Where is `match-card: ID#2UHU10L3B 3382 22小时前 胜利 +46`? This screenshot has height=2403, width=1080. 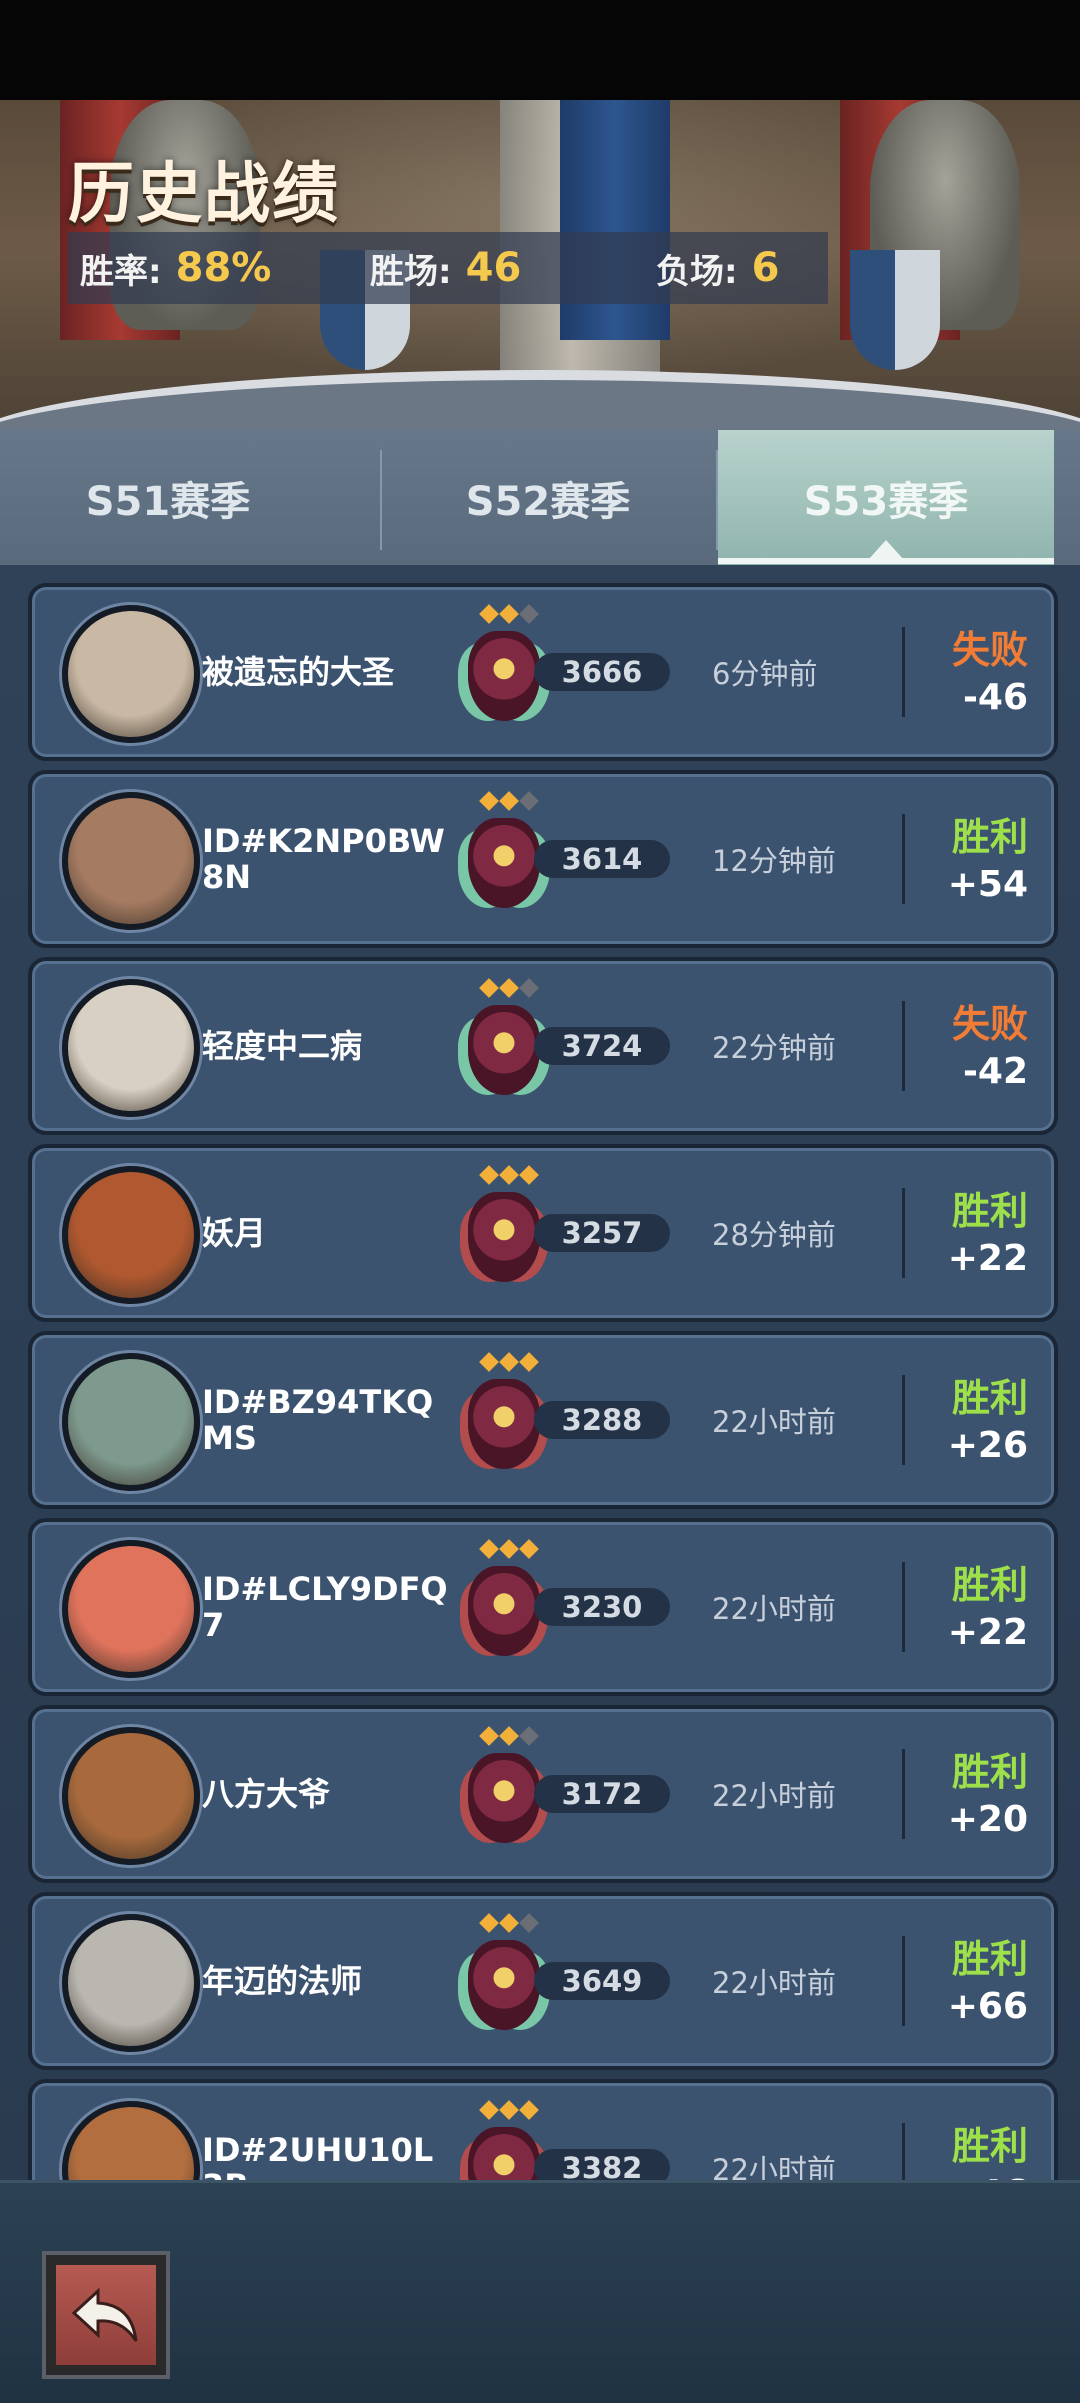
match-card: ID#2UHU10L3B 3382 22小时前 胜利 +46 is located at coordinates (543, 2129).